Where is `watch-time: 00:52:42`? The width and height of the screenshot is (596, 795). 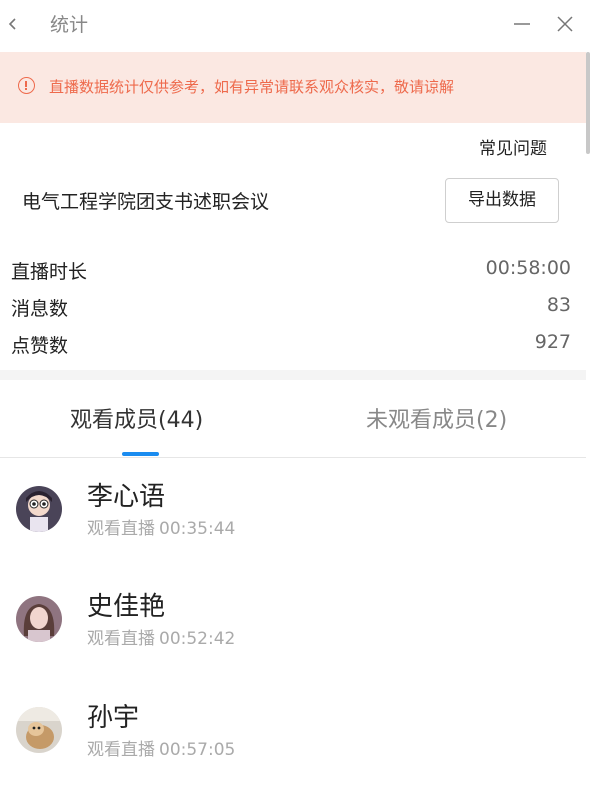 watch-time: 00:52:42 is located at coordinates (197, 639).